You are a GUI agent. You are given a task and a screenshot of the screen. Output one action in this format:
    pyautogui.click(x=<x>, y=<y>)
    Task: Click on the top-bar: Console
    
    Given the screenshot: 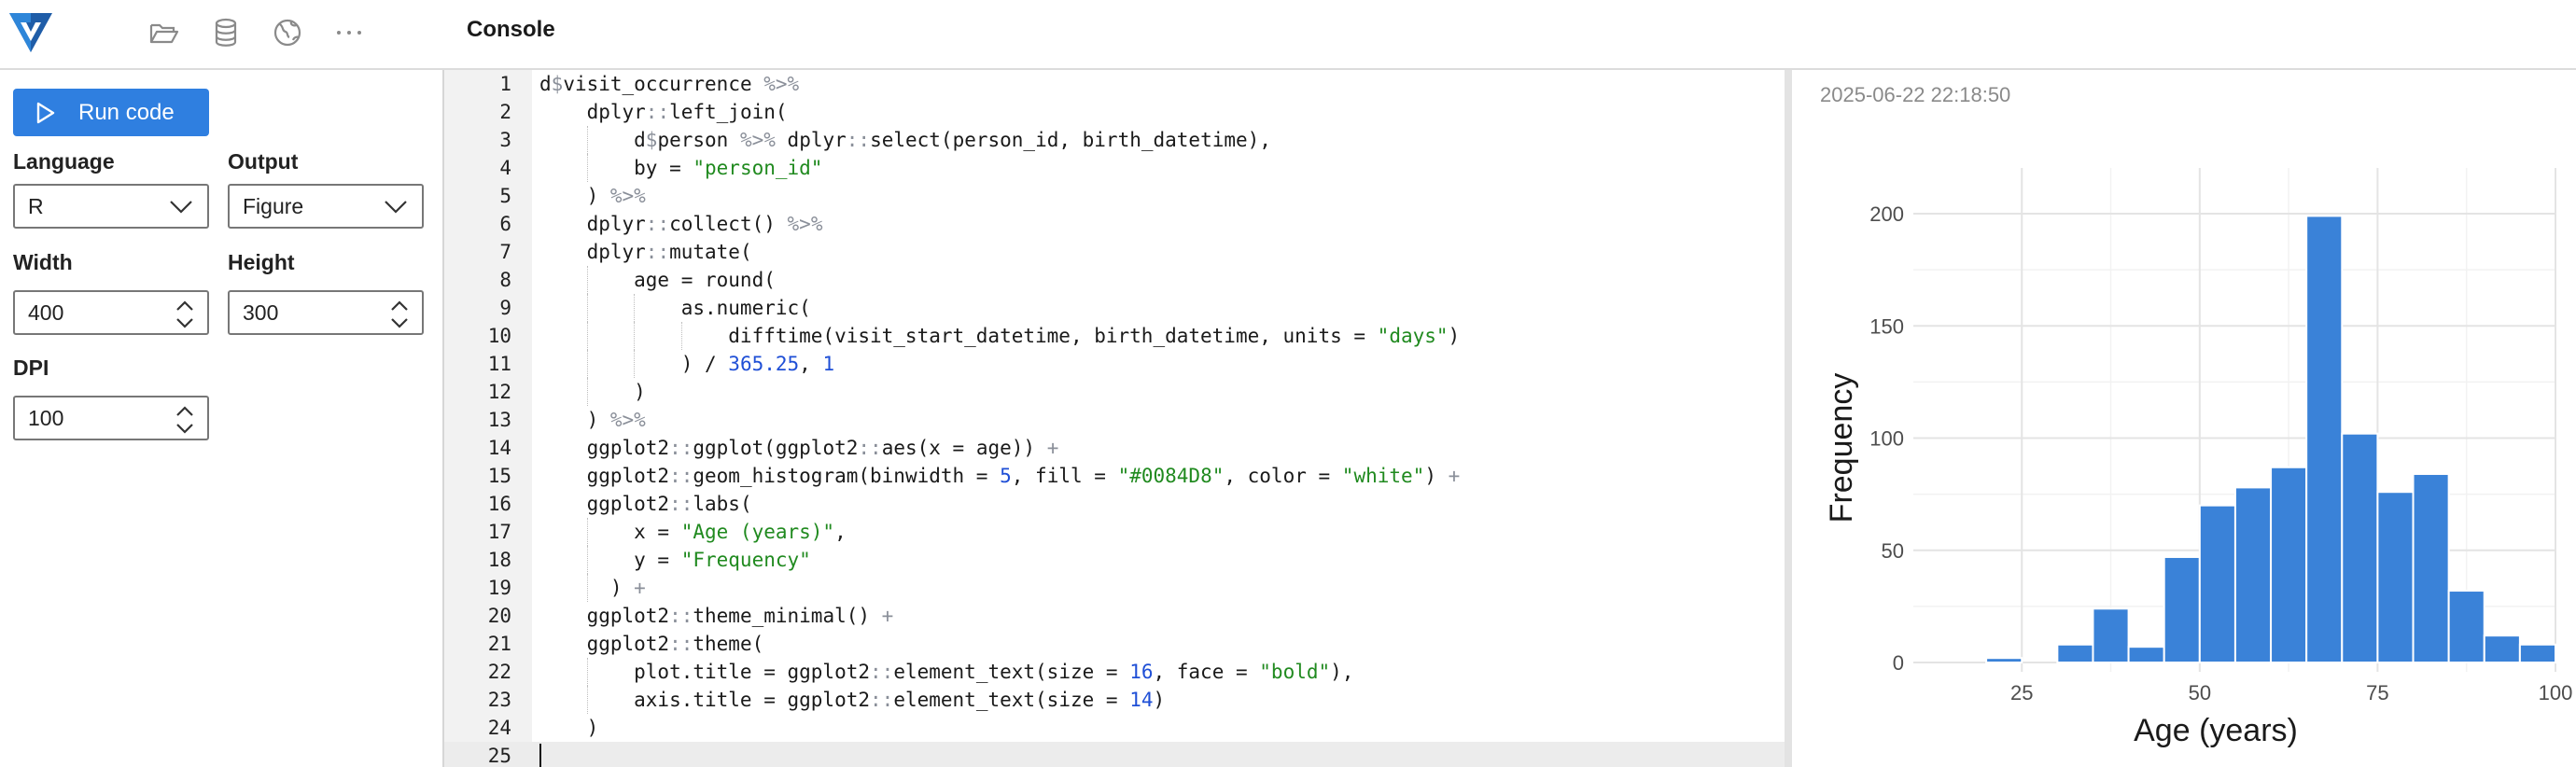 What is the action you would take?
    pyautogui.click(x=1288, y=35)
    